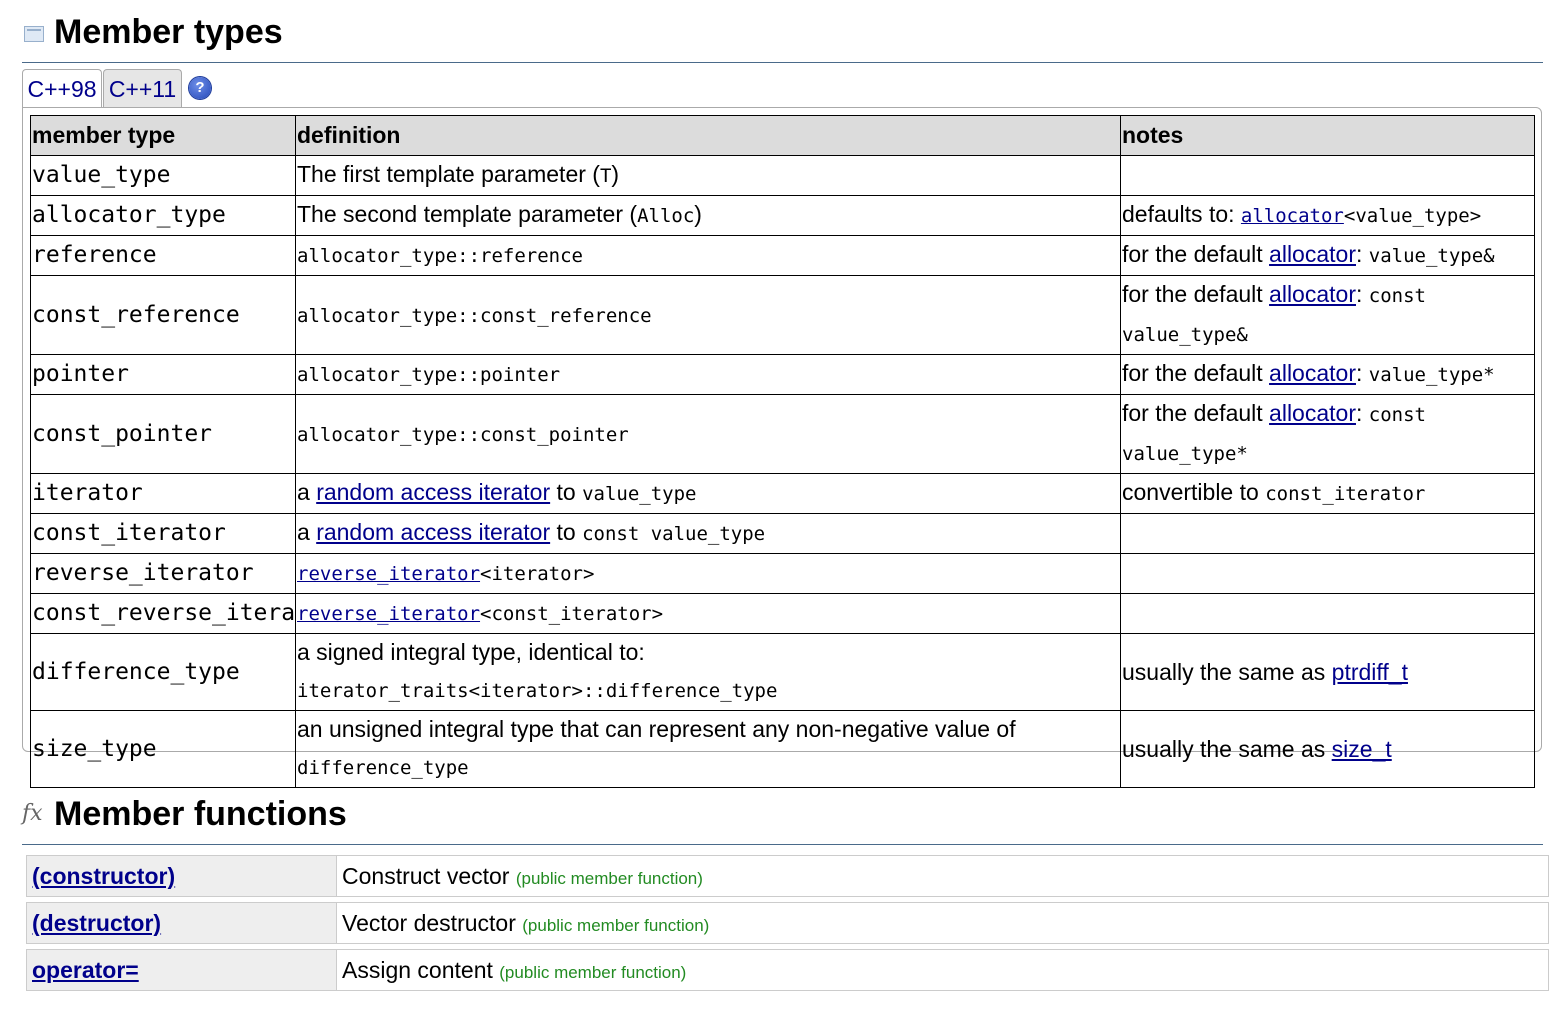 This screenshot has width=1566, height=1016. Describe the element at coordinates (163, 533) in the screenshot. I see `member-type-name: const_iterator` at that location.